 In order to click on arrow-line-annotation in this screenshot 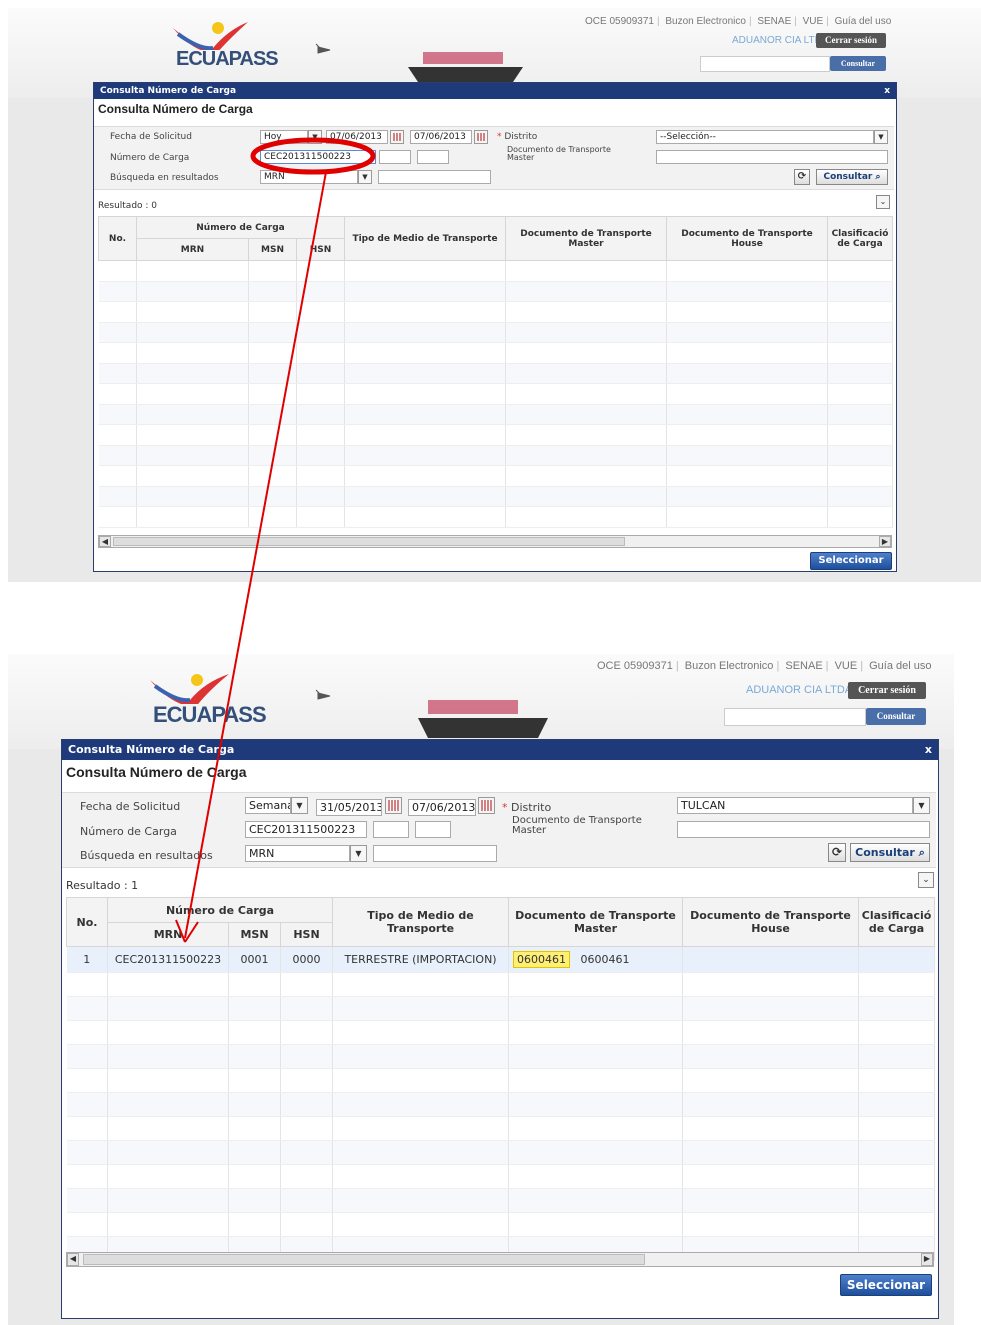, I will do `click(255, 555)`.